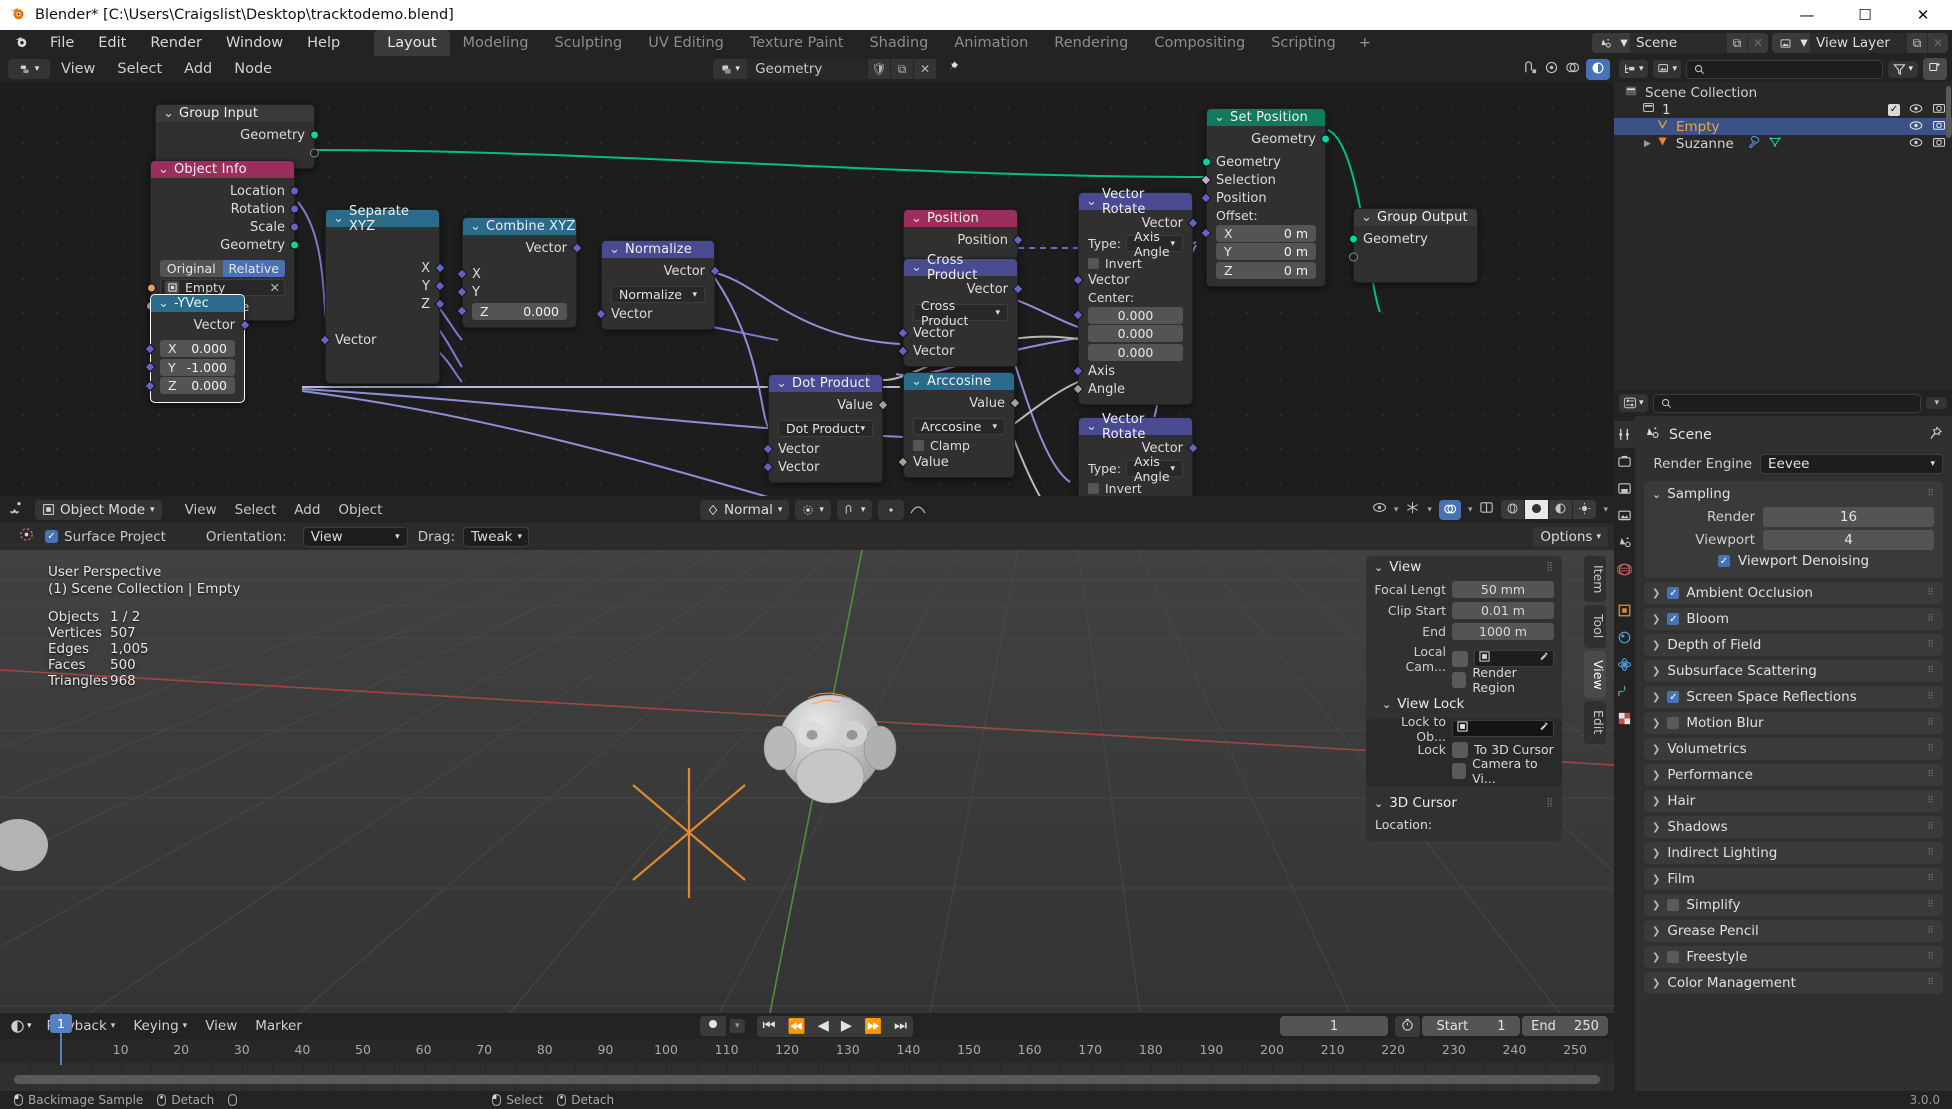 The image size is (1952, 1109). What do you see at coordinates (1673, 619) in the screenshot?
I see `checkbox-bloom: ✓` at bounding box center [1673, 619].